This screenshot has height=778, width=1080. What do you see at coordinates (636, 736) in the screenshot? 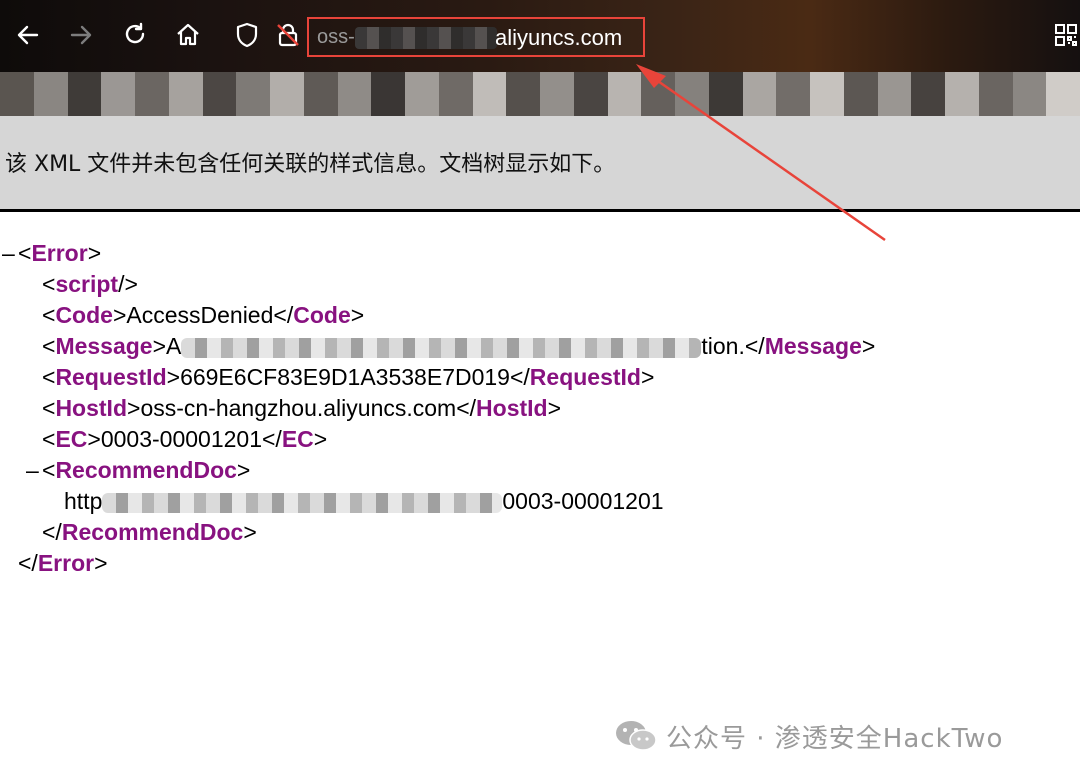
I see `wechat-icon` at bounding box center [636, 736].